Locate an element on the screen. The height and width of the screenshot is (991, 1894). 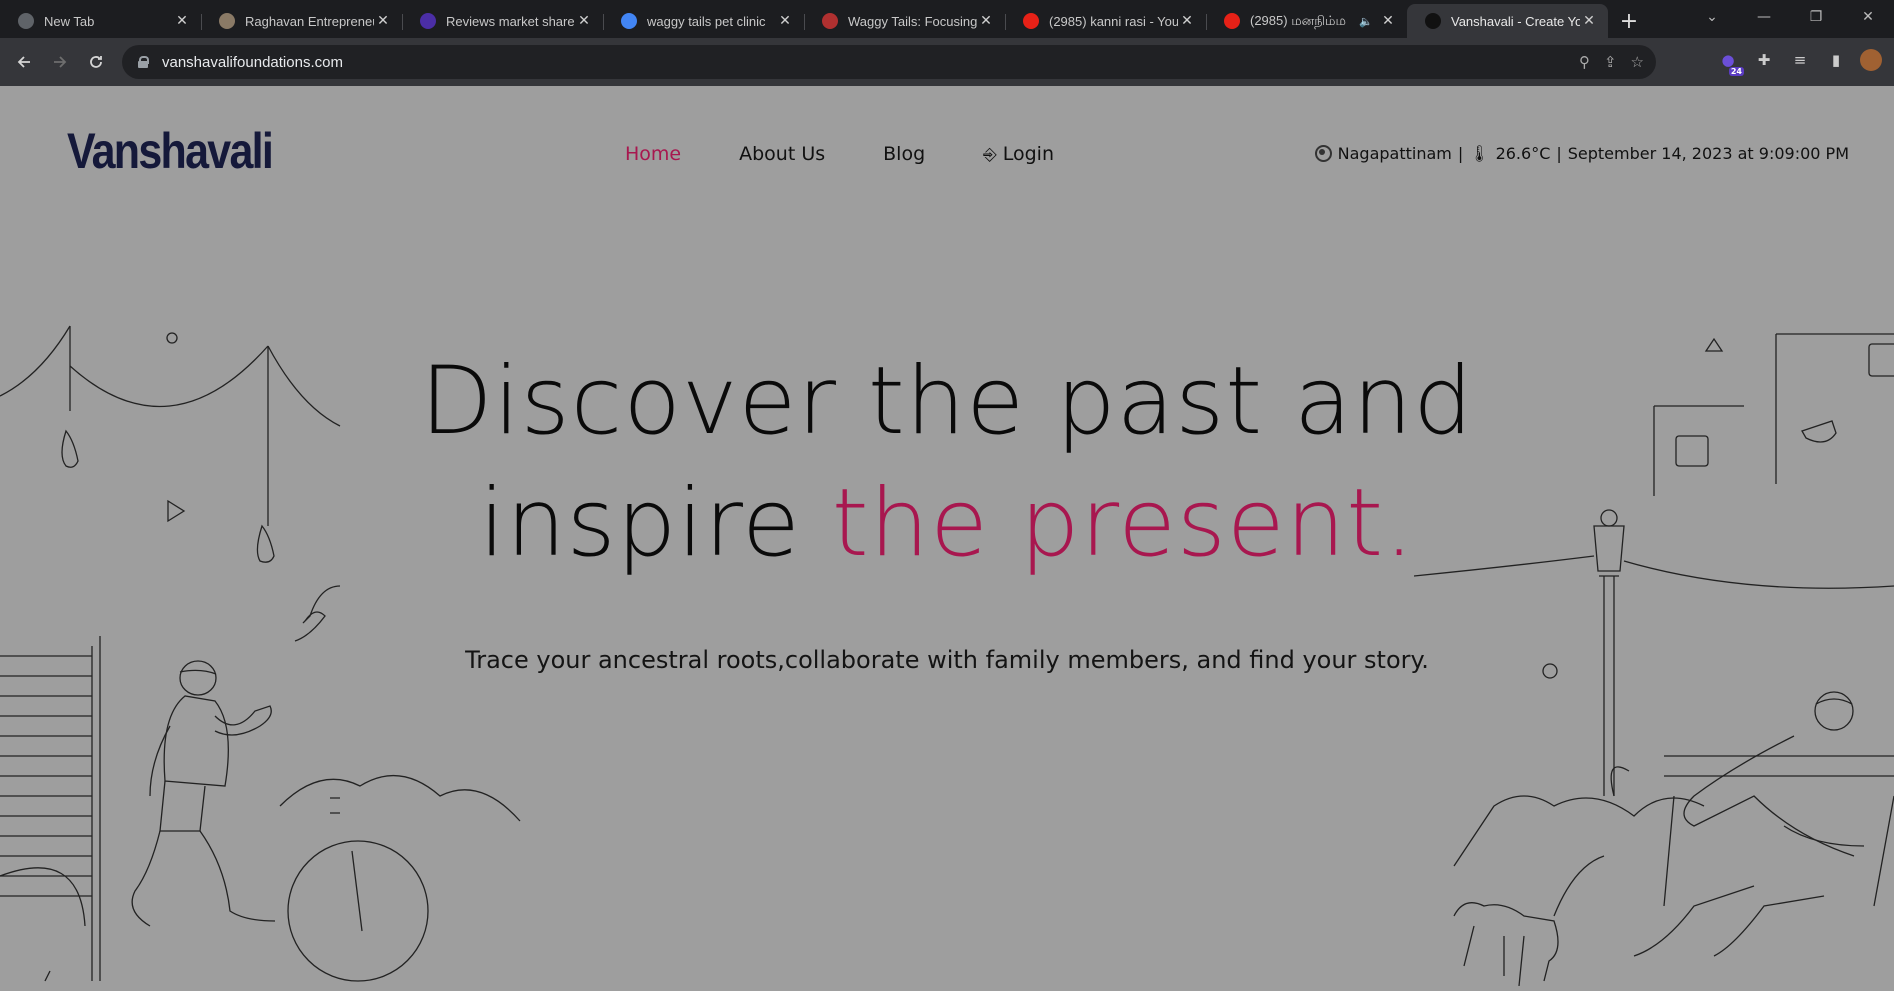
vanshavali-icon is located at coordinates (1433, 21).